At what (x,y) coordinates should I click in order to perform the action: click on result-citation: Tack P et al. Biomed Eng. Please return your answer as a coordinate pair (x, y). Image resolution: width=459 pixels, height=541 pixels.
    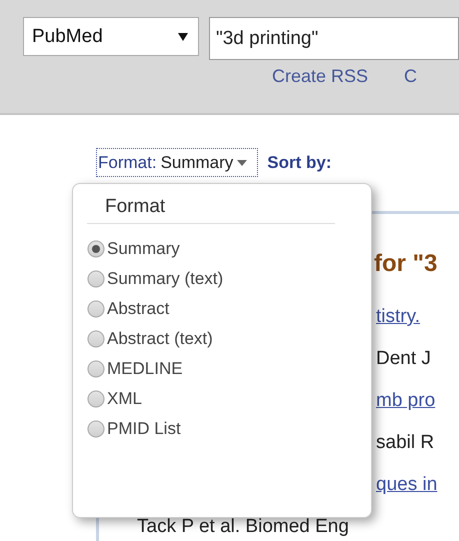
    Looking at the image, I should click on (243, 526).